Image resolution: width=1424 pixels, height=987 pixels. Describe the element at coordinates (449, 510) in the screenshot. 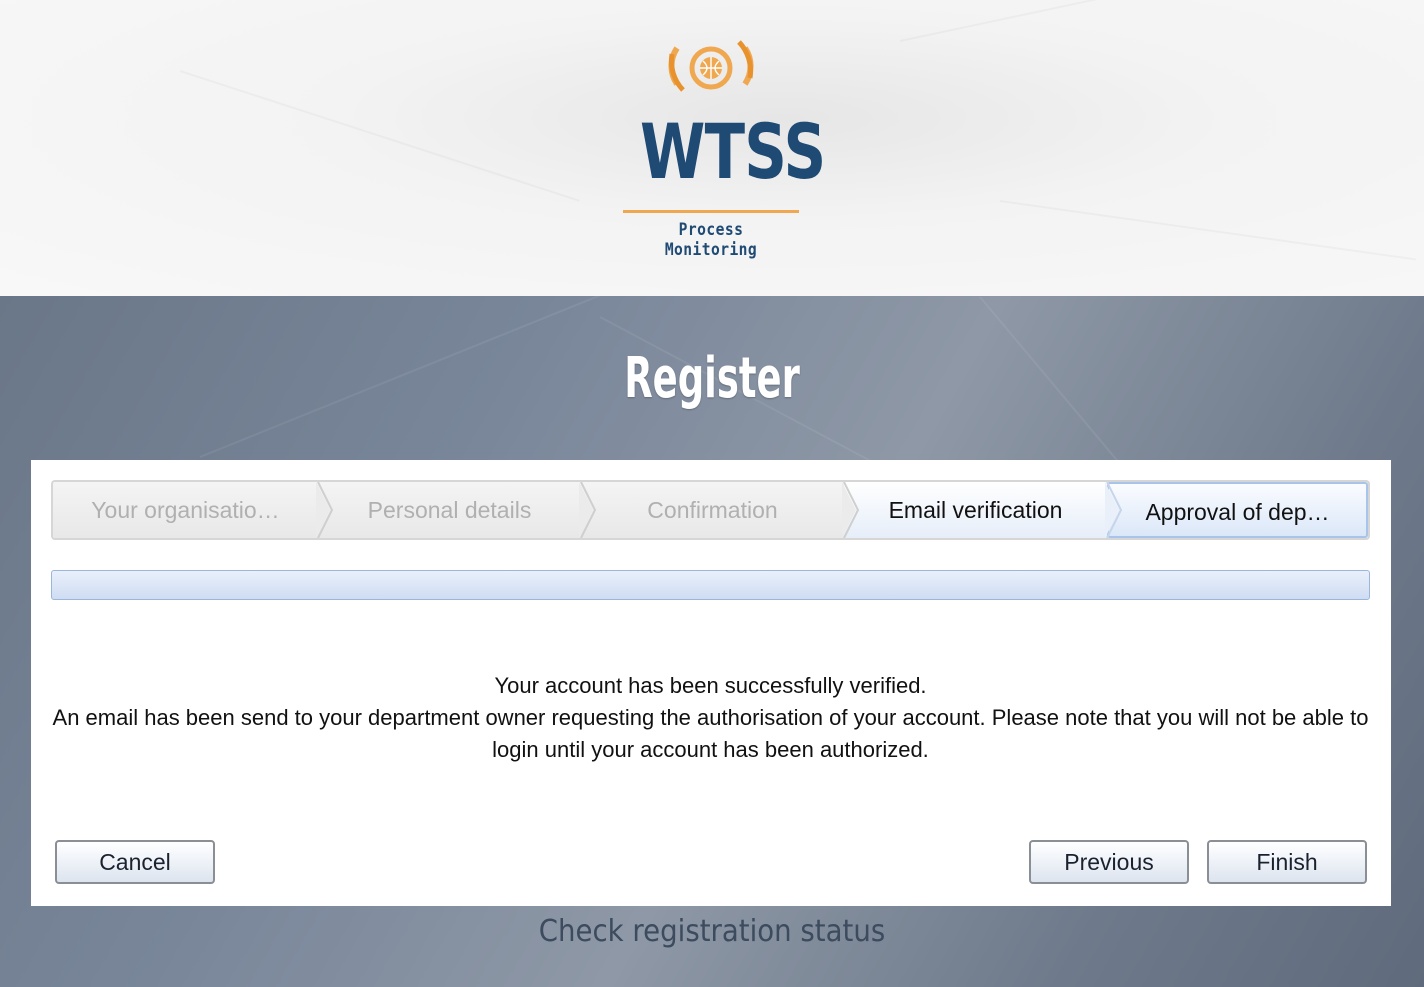

I see `step-personal-details: Personal details` at that location.